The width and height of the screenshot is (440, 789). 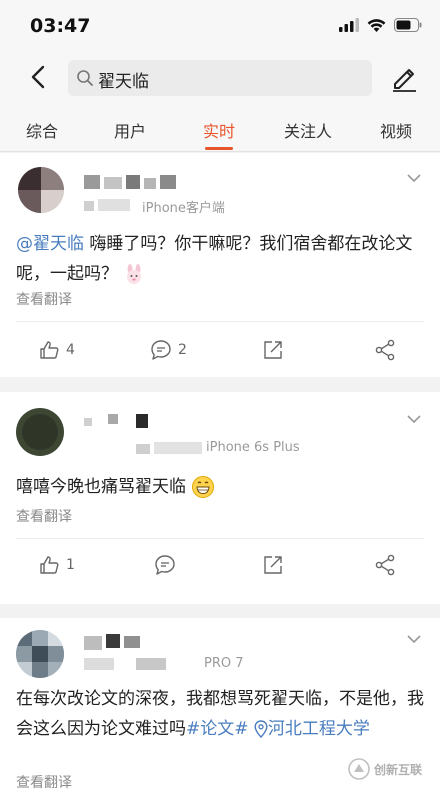 I want to click on wifi-icon, so click(x=376, y=25).